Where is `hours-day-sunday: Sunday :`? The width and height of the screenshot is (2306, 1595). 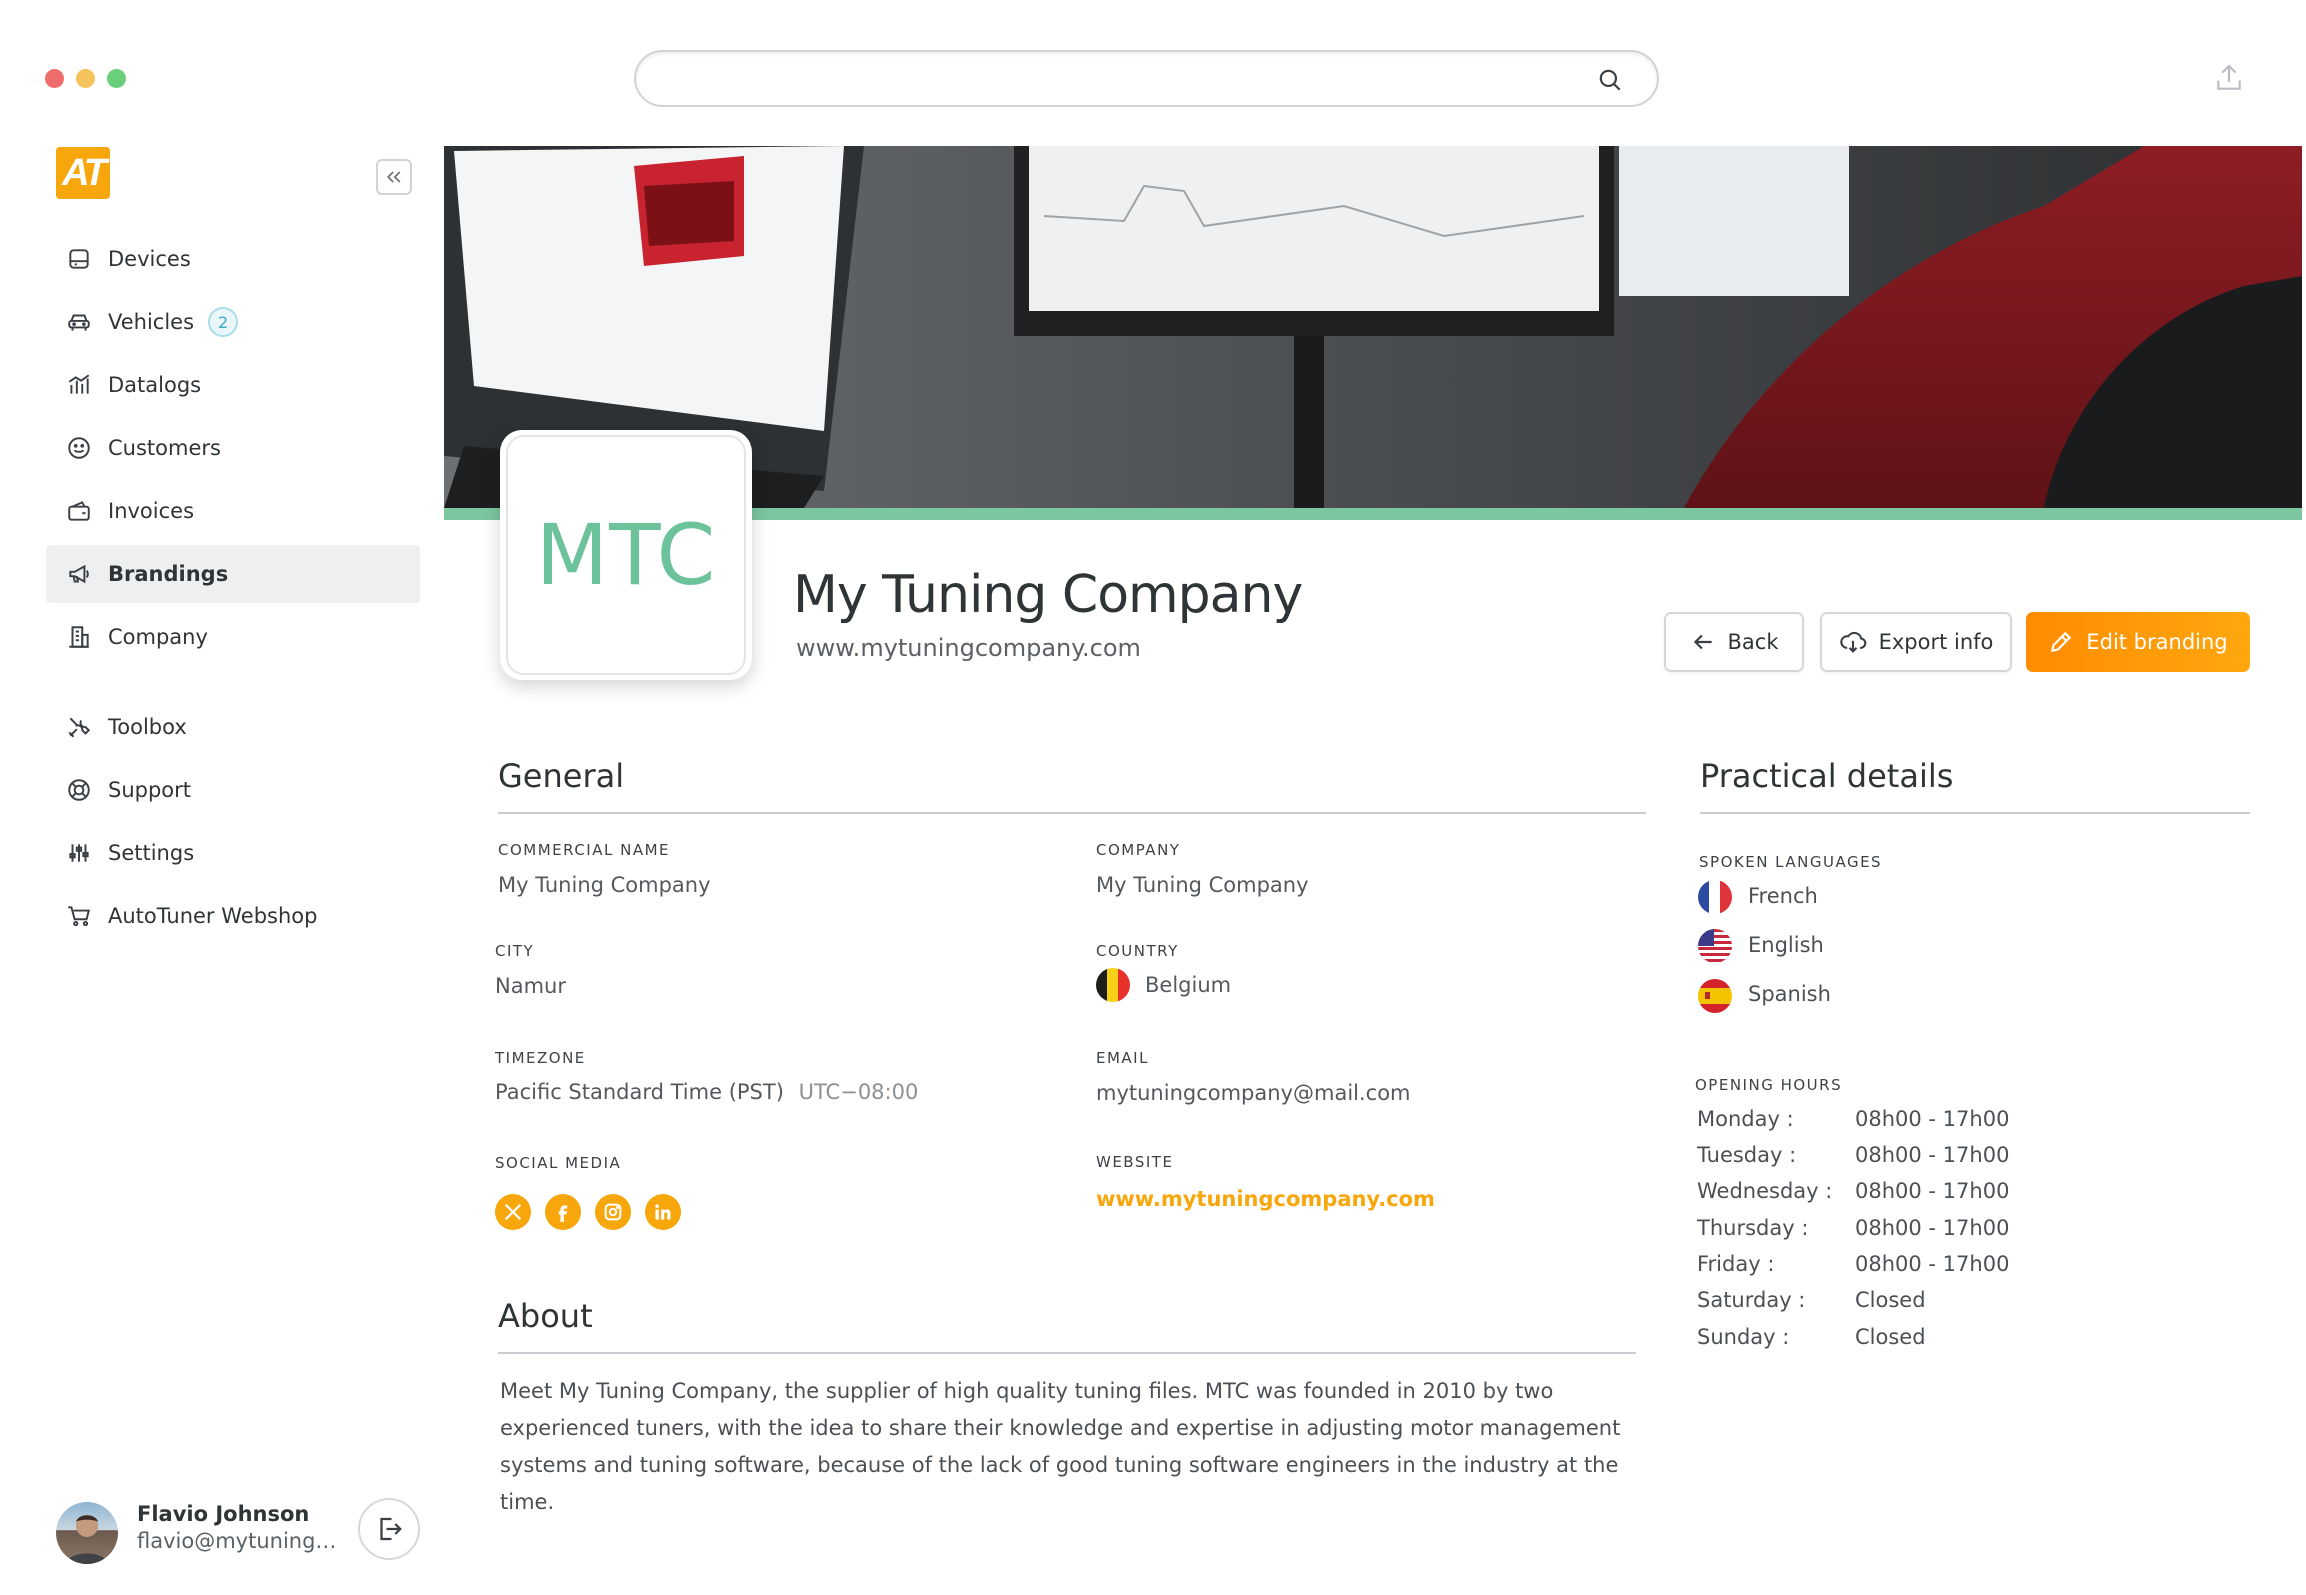
hours-day-sunday: Sunday : is located at coordinates (1743, 1337).